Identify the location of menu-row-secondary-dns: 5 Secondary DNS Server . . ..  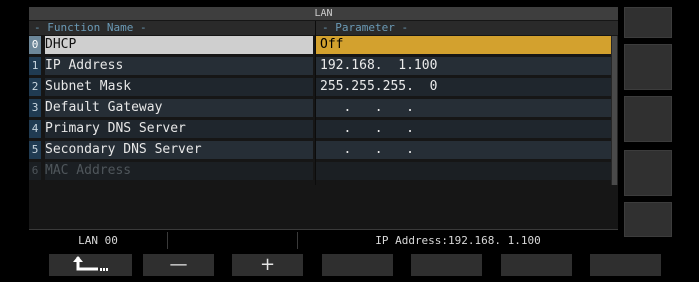
(320, 150).